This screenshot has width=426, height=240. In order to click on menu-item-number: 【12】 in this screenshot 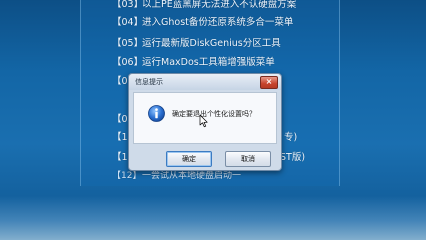, I will do `click(127, 176)`.